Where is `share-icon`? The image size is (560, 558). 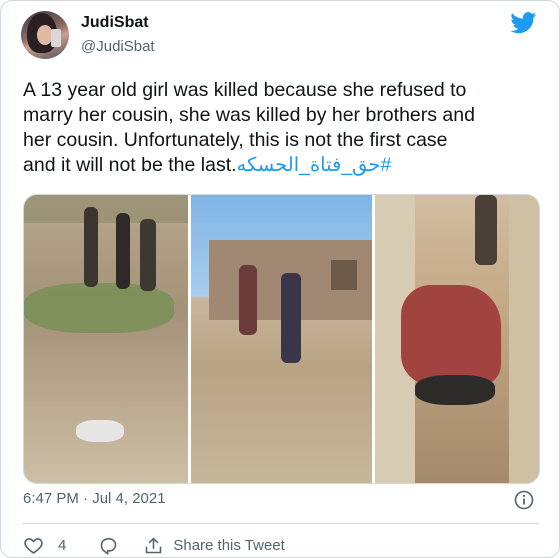
share-icon is located at coordinates (154, 545).